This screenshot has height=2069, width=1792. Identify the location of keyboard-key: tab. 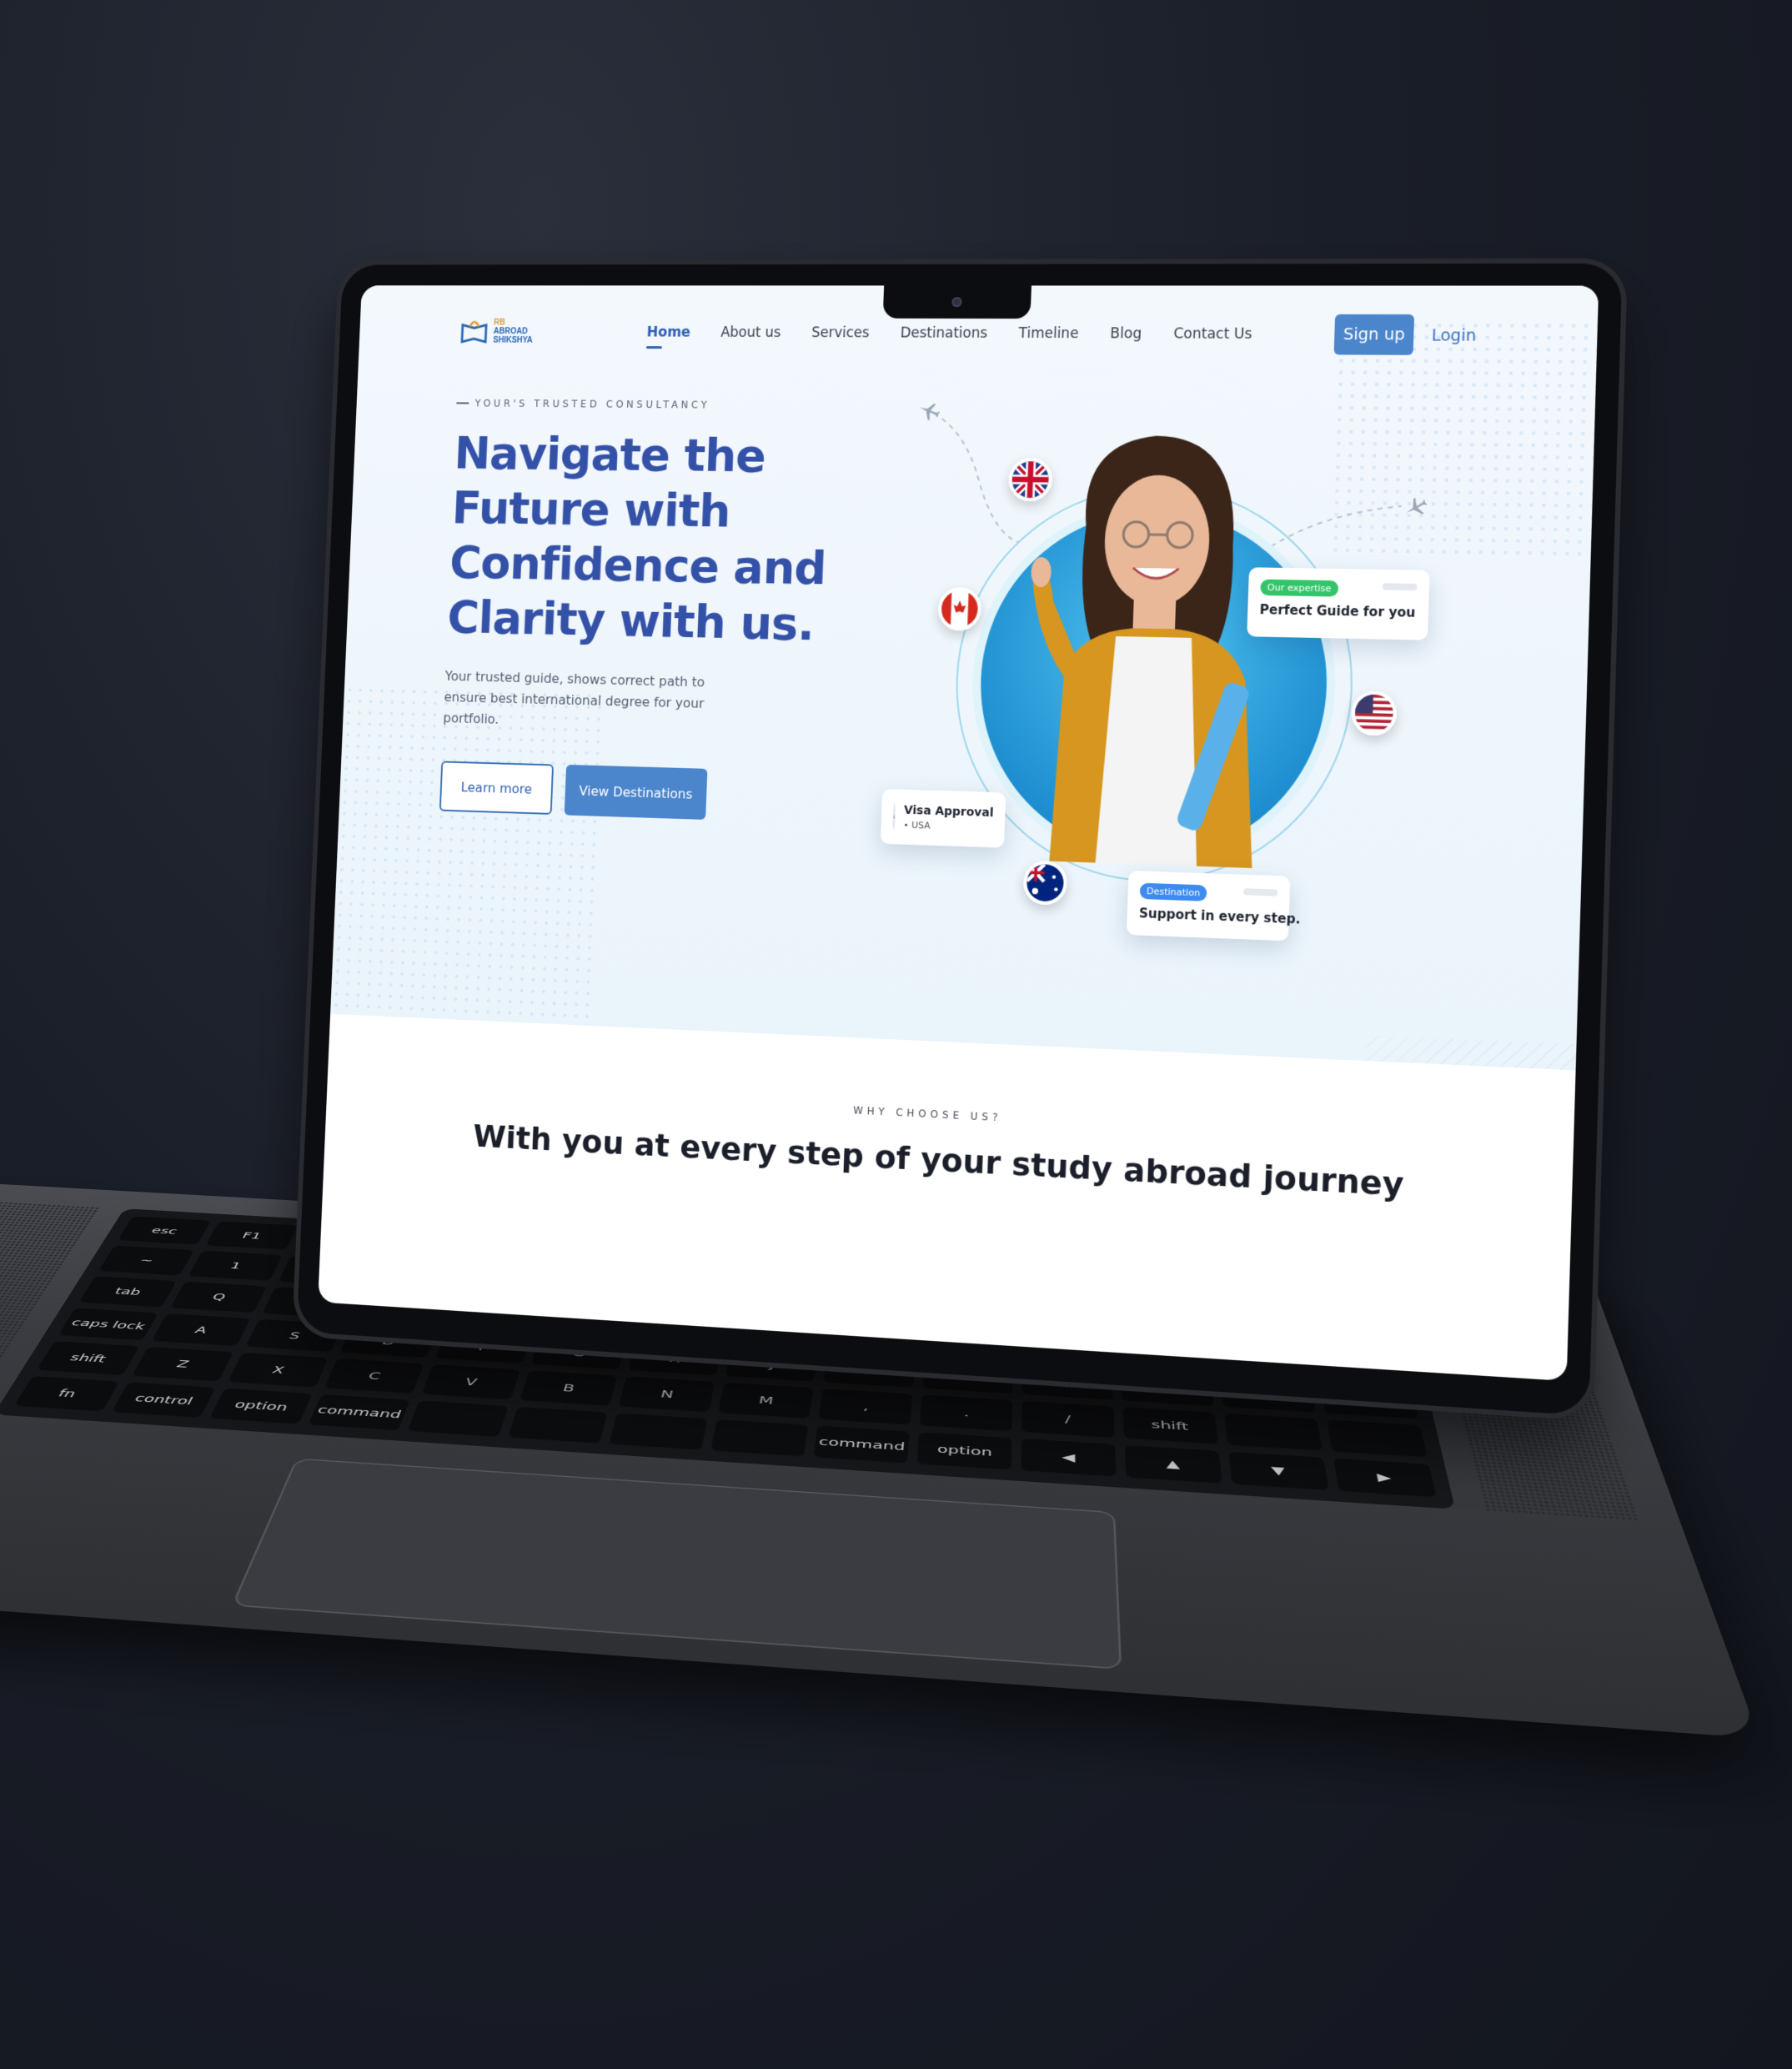
(127, 1292).